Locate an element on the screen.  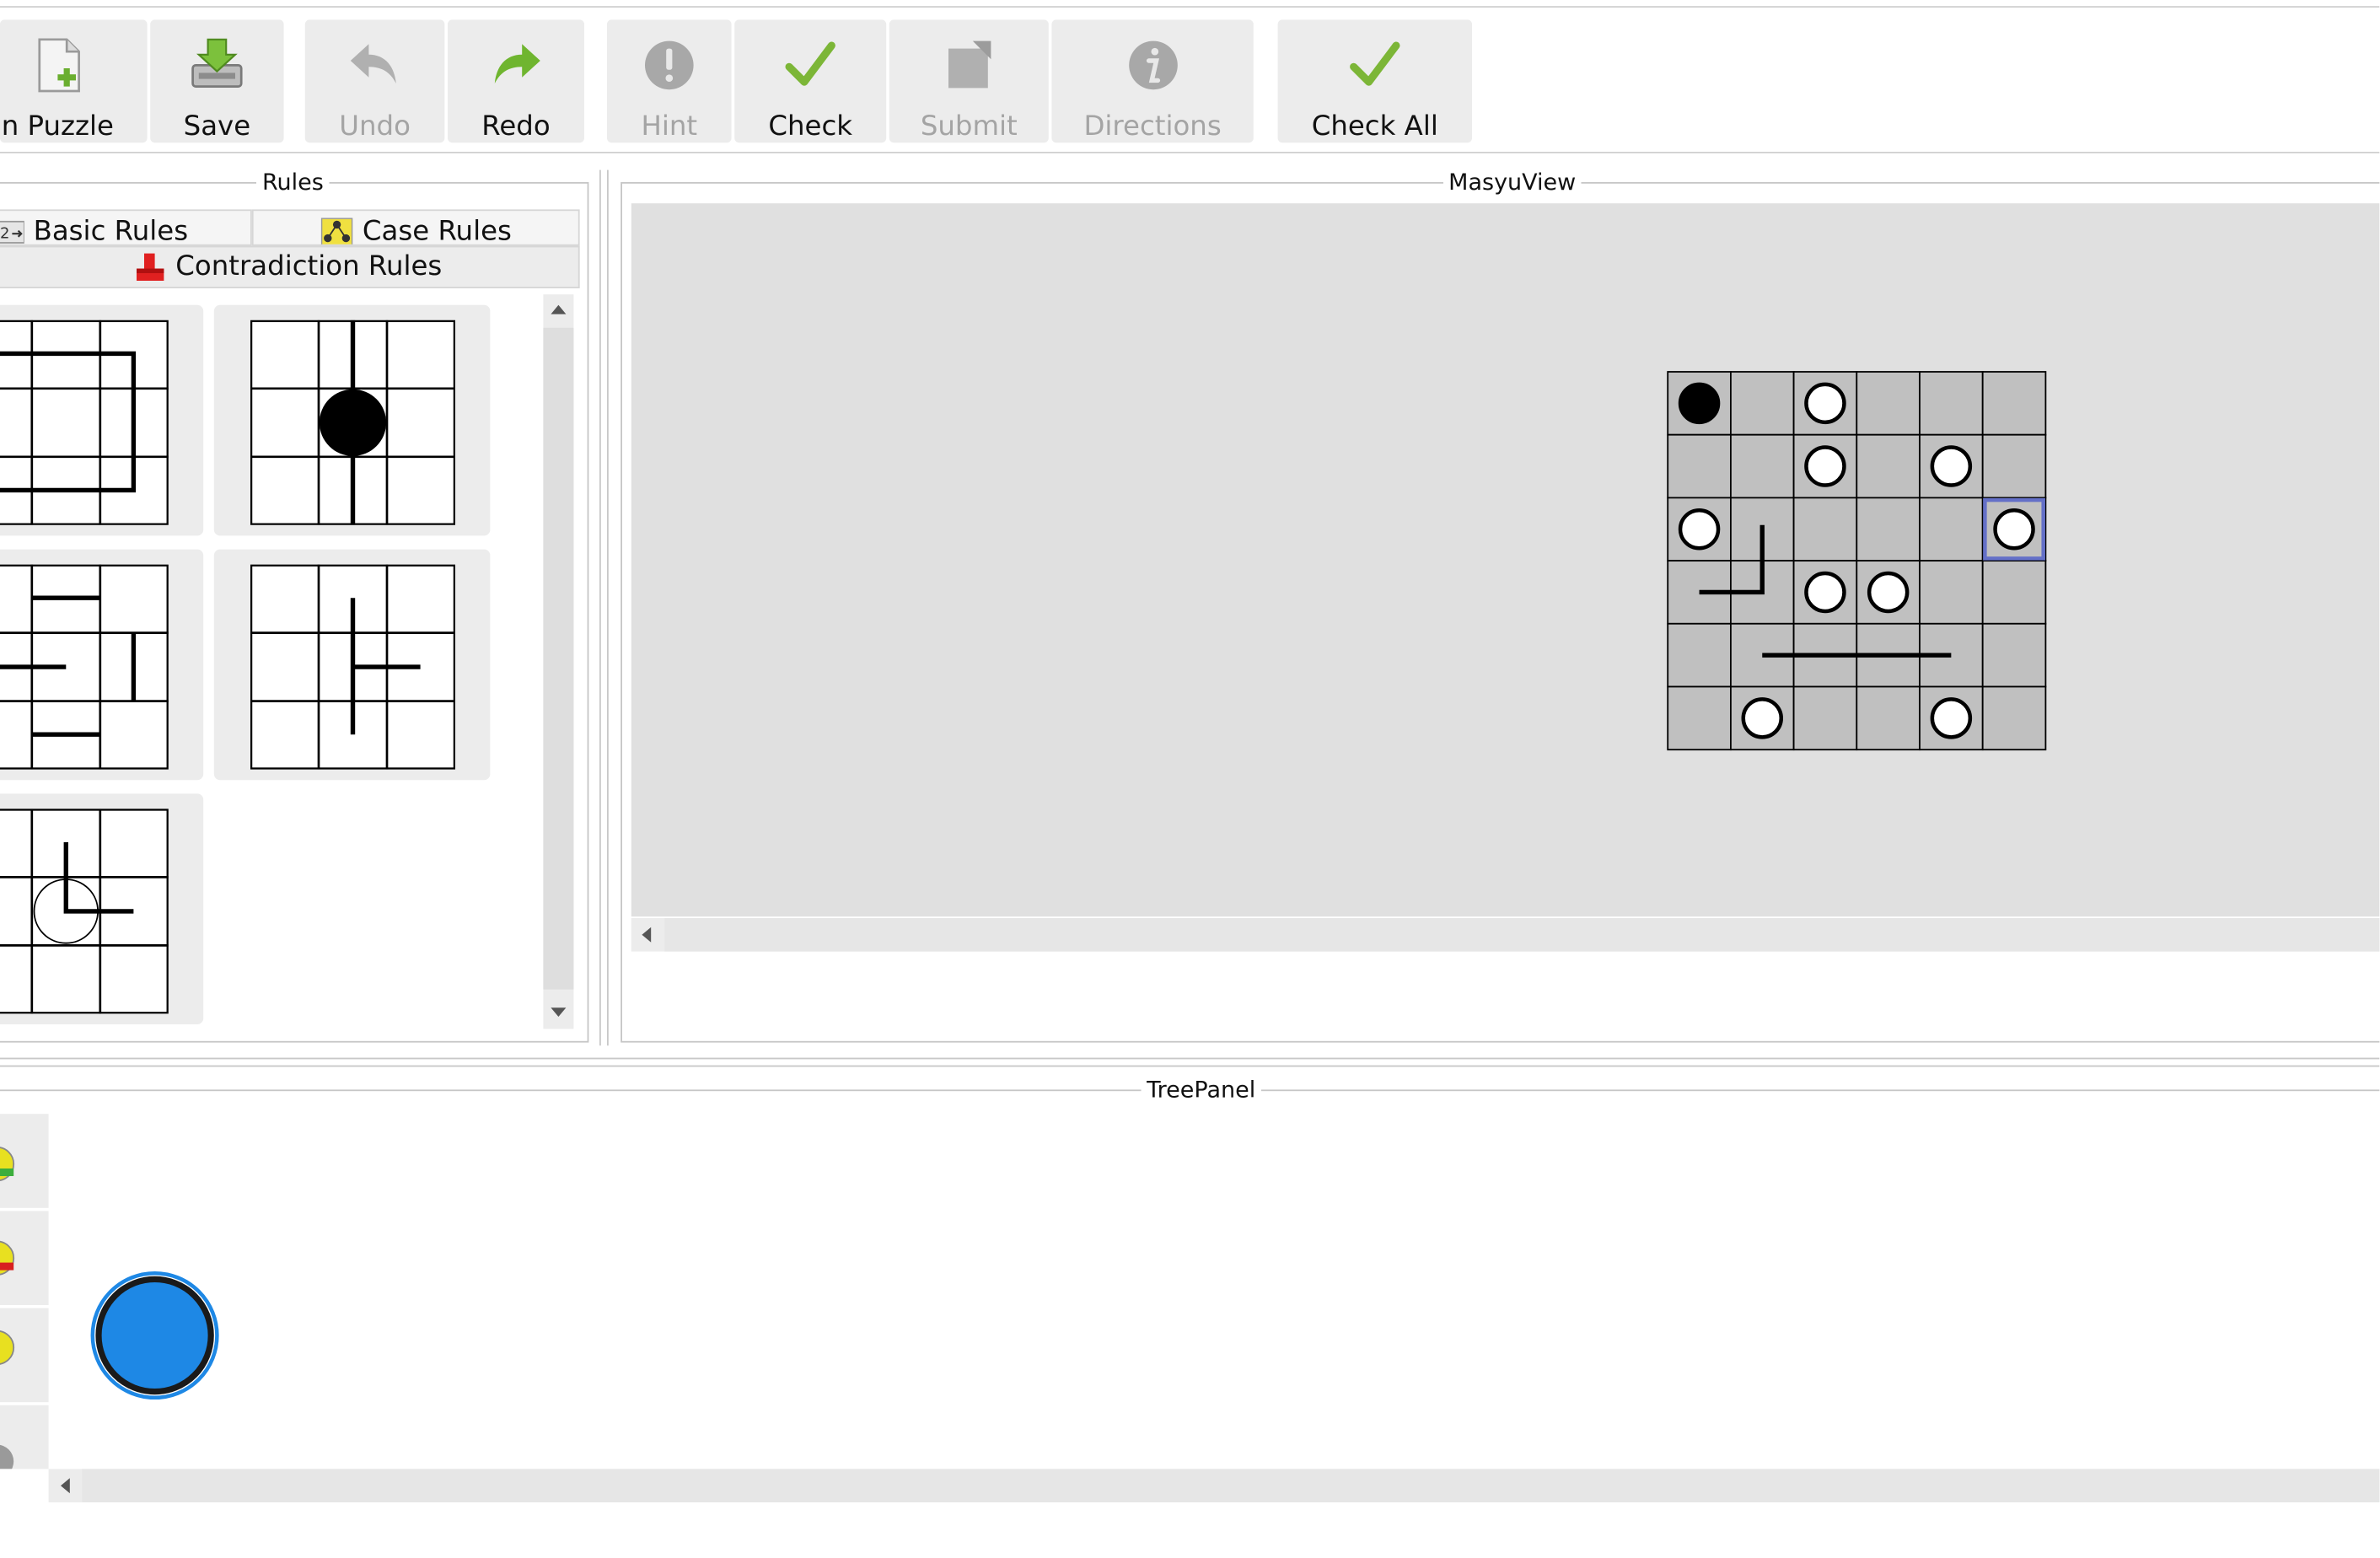
submit-label: Submit is located at coordinates (969, 126).